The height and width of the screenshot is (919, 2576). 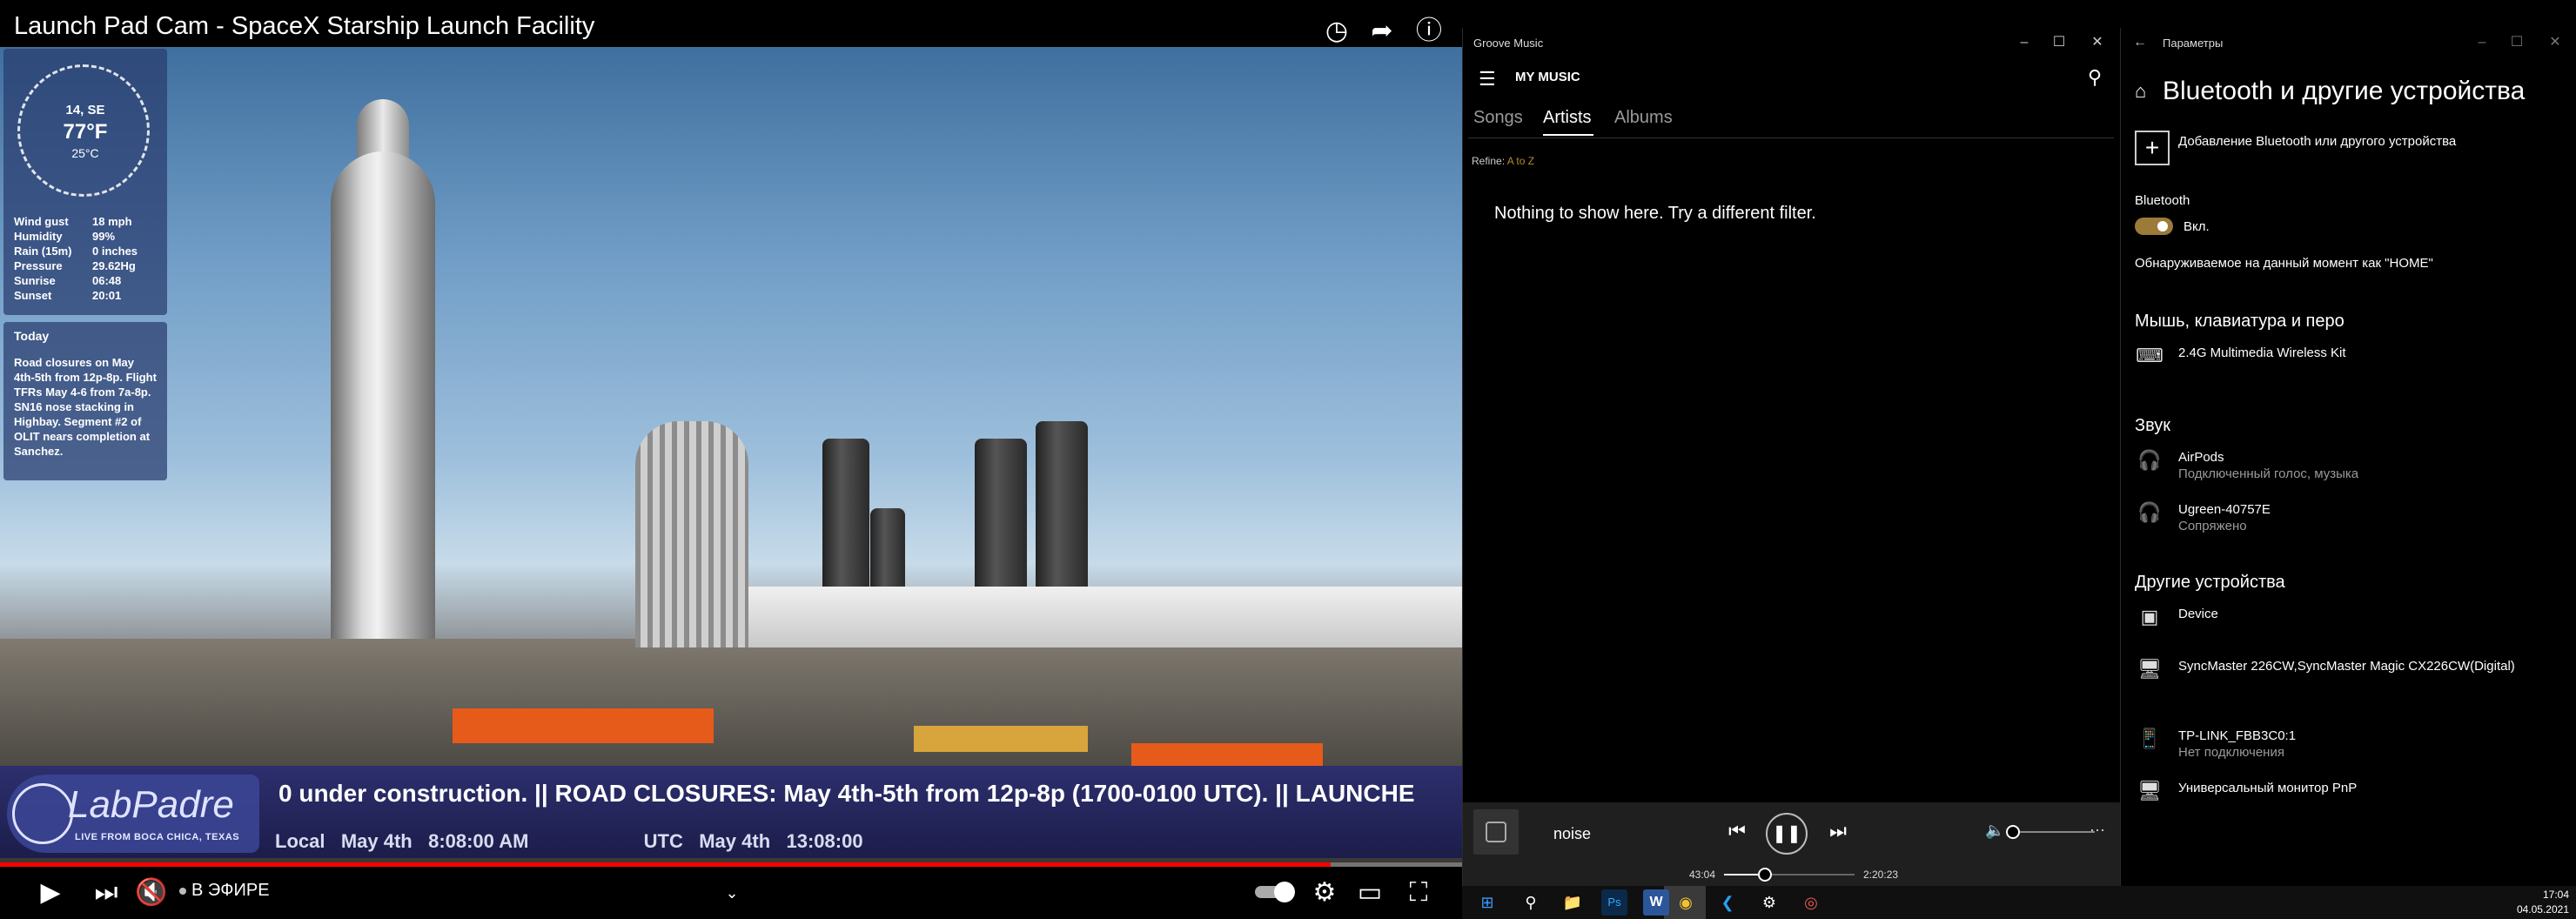 What do you see at coordinates (1838, 831) in the screenshot?
I see `next-track-icon: ⏭` at bounding box center [1838, 831].